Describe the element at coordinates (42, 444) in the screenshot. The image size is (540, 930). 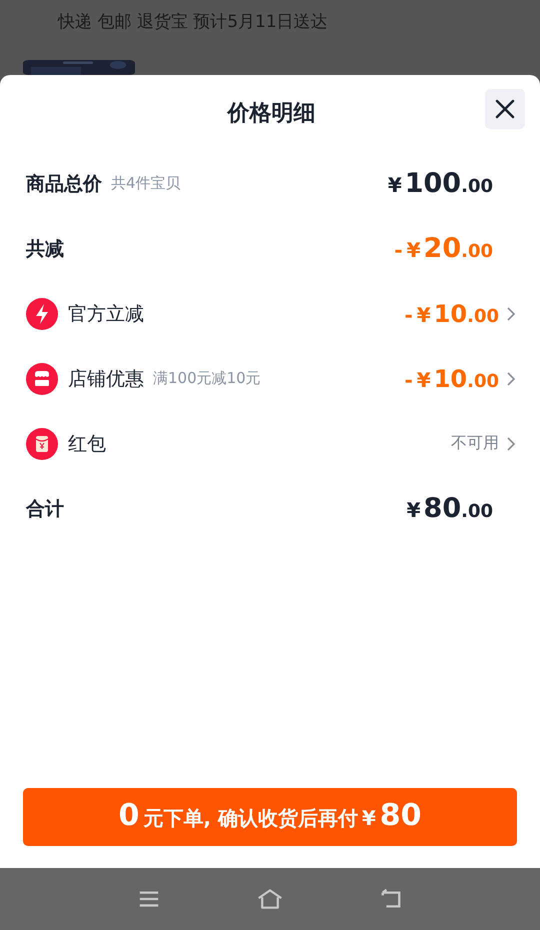
I see `envelope-icon` at that location.